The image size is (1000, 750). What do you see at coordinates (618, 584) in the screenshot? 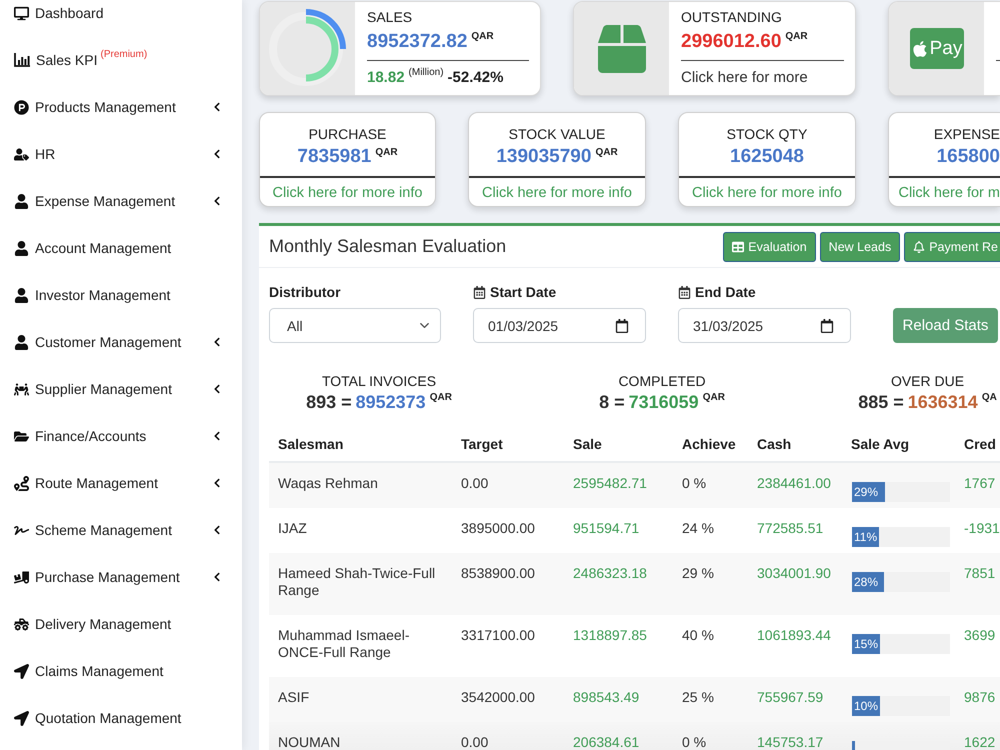
I see `table-cell: 2486323.18` at bounding box center [618, 584].